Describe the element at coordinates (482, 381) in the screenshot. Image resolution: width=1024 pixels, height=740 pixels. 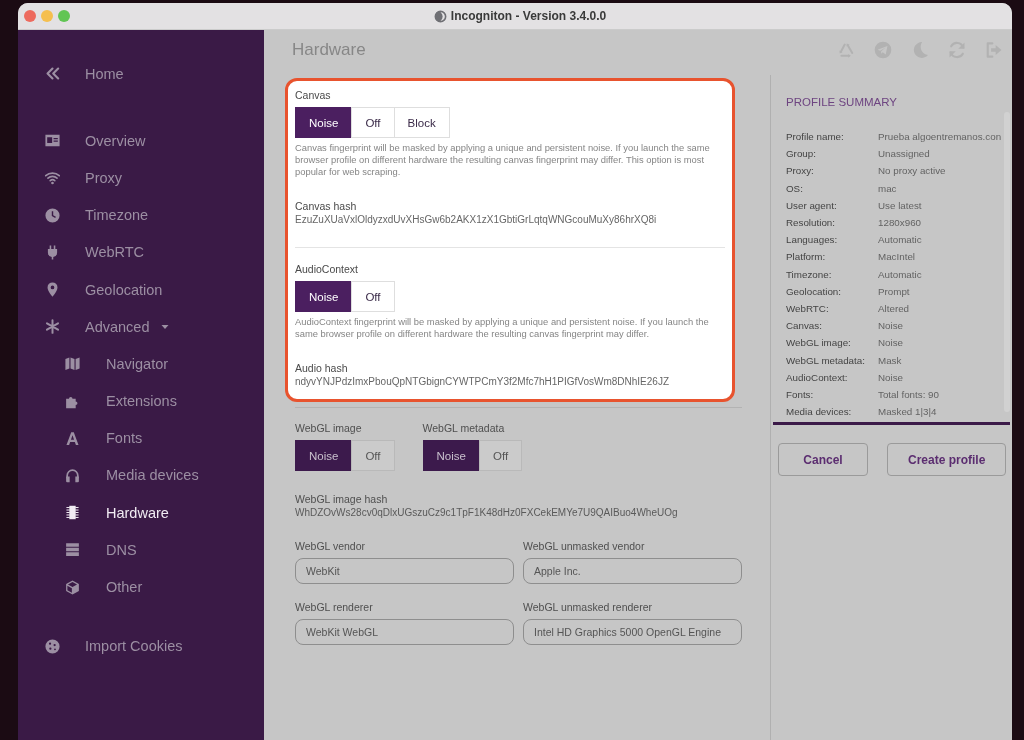
I see `hash-value: ndyvYNJPdzImxPbouQpNTGbignCYWTPCmY3f2Mfc7hH1PIGfVosWm8DNhIE26JZ` at that location.